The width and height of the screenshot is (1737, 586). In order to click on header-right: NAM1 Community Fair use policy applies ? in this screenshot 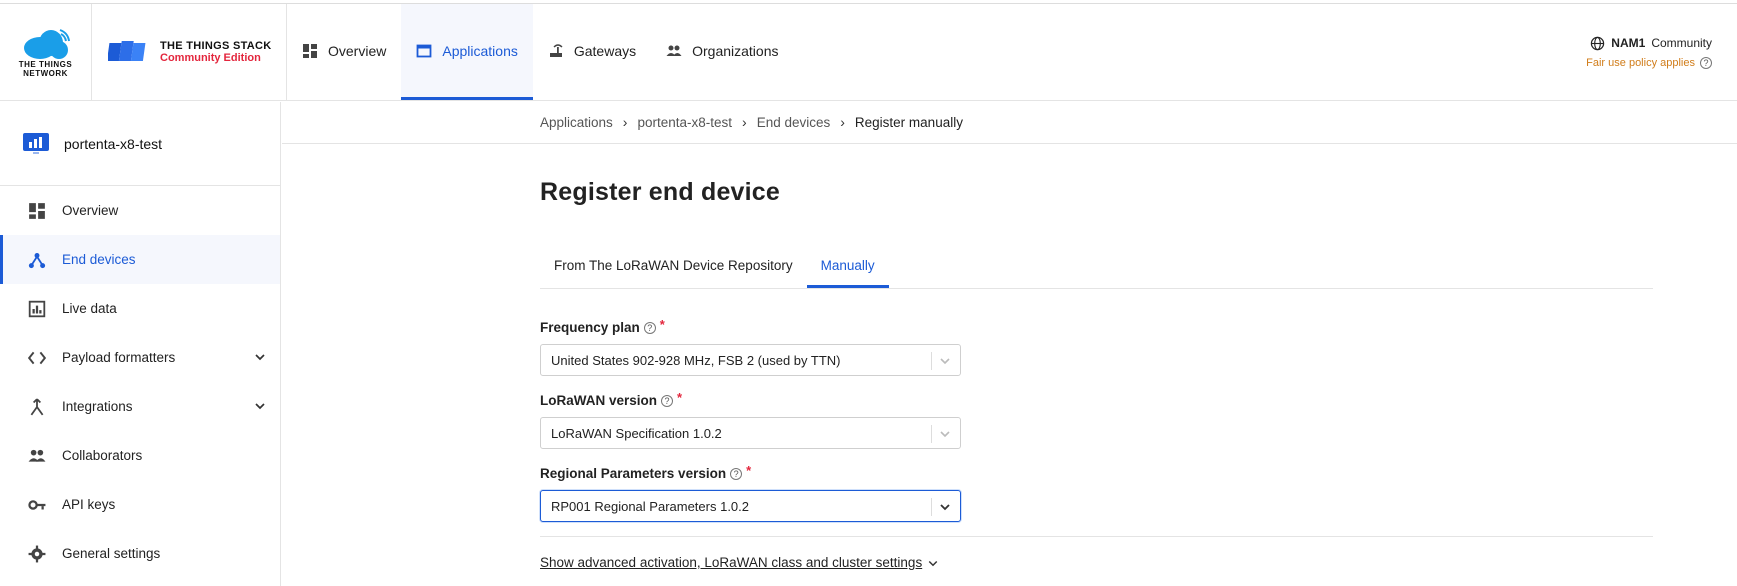, I will do `click(1661, 52)`.